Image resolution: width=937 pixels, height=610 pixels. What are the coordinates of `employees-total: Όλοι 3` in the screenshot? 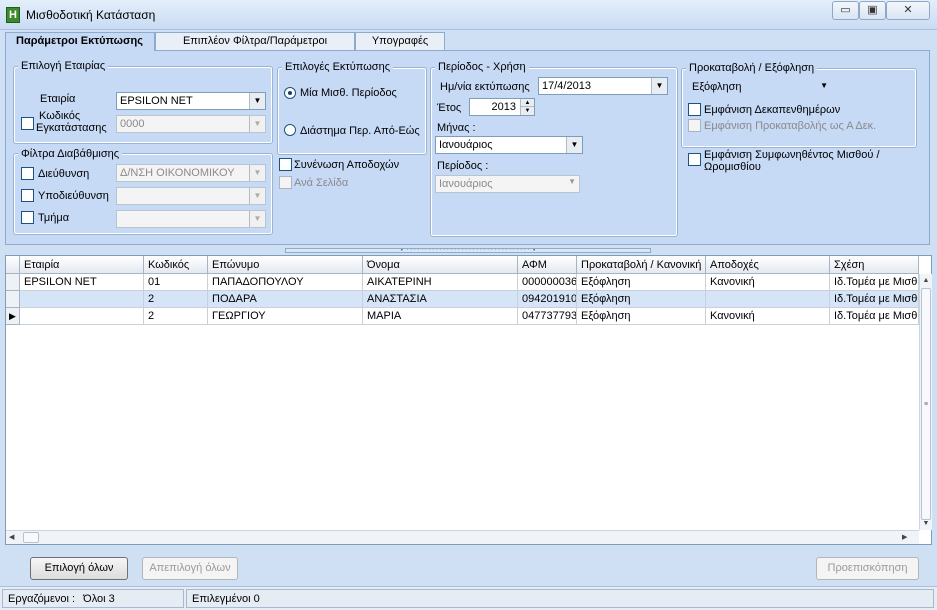 It's located at (99, 599).